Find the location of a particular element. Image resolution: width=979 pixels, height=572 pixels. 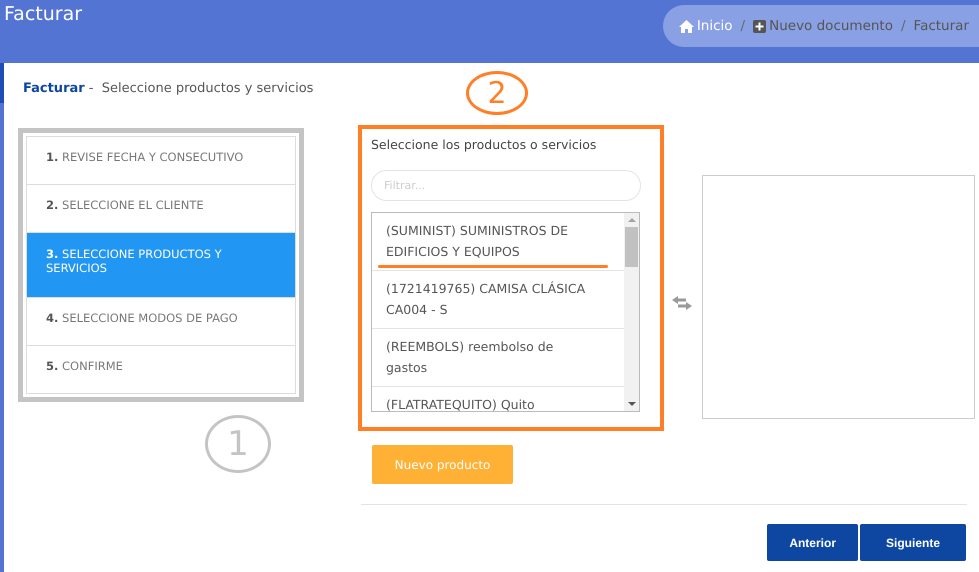

step-item: 4. SELECCIONE MODOS DE PAGO is located at coordinates (161, 322).